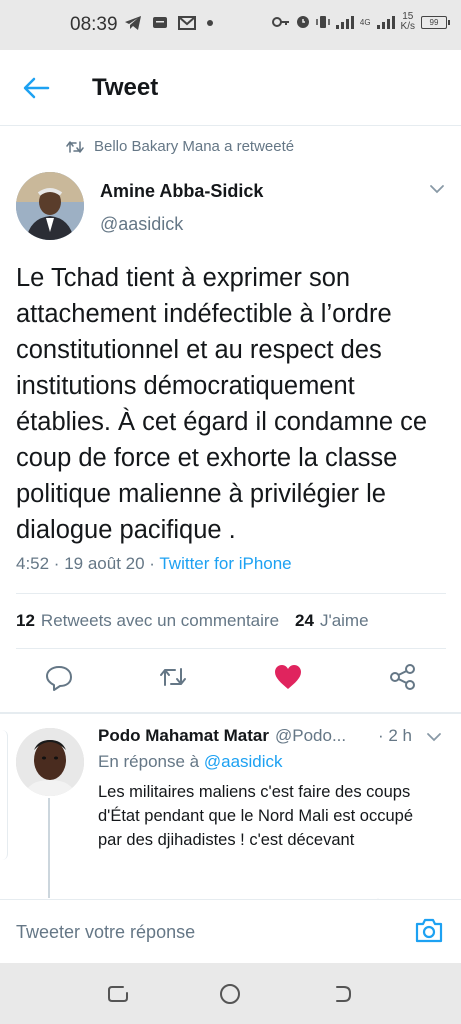 This screenshot has height=1024, width=461. Describe the element at coordinates (395, 735) in the screenshot. I see `reply-time: · 2 h` at that location.